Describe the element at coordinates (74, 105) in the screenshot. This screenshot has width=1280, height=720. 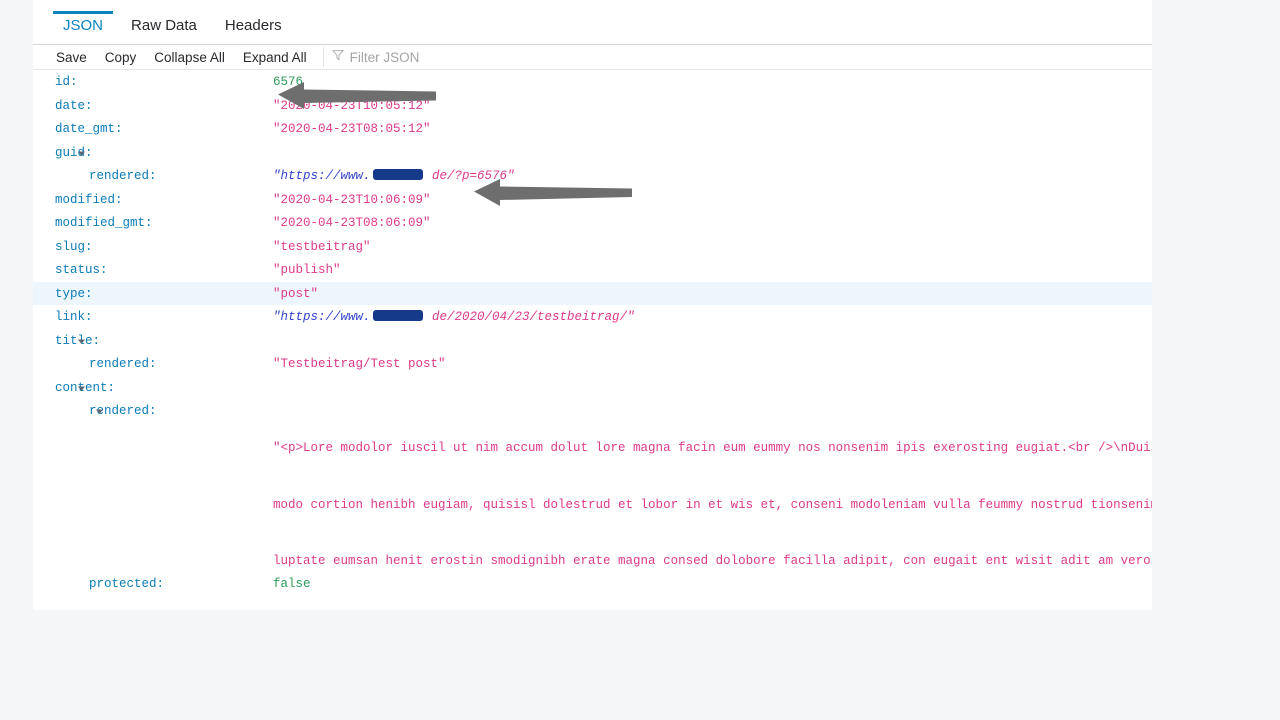
I see `json-key-date: date:` at that location.